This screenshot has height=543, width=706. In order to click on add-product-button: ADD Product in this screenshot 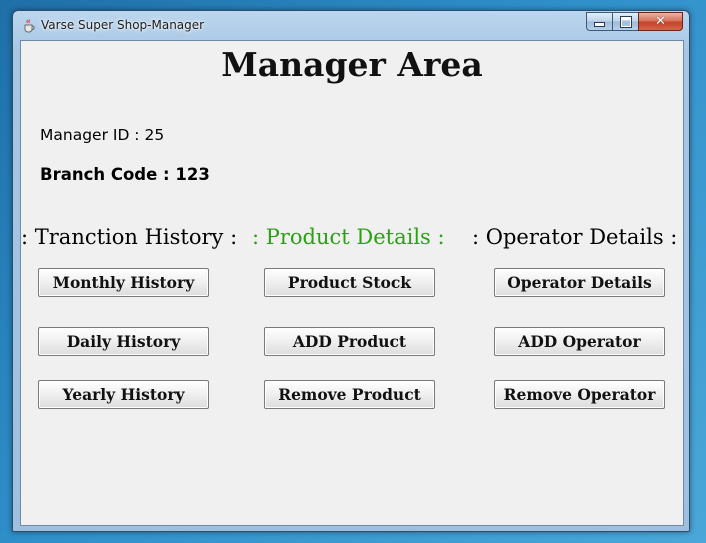, I will do `click(349, 341)`.